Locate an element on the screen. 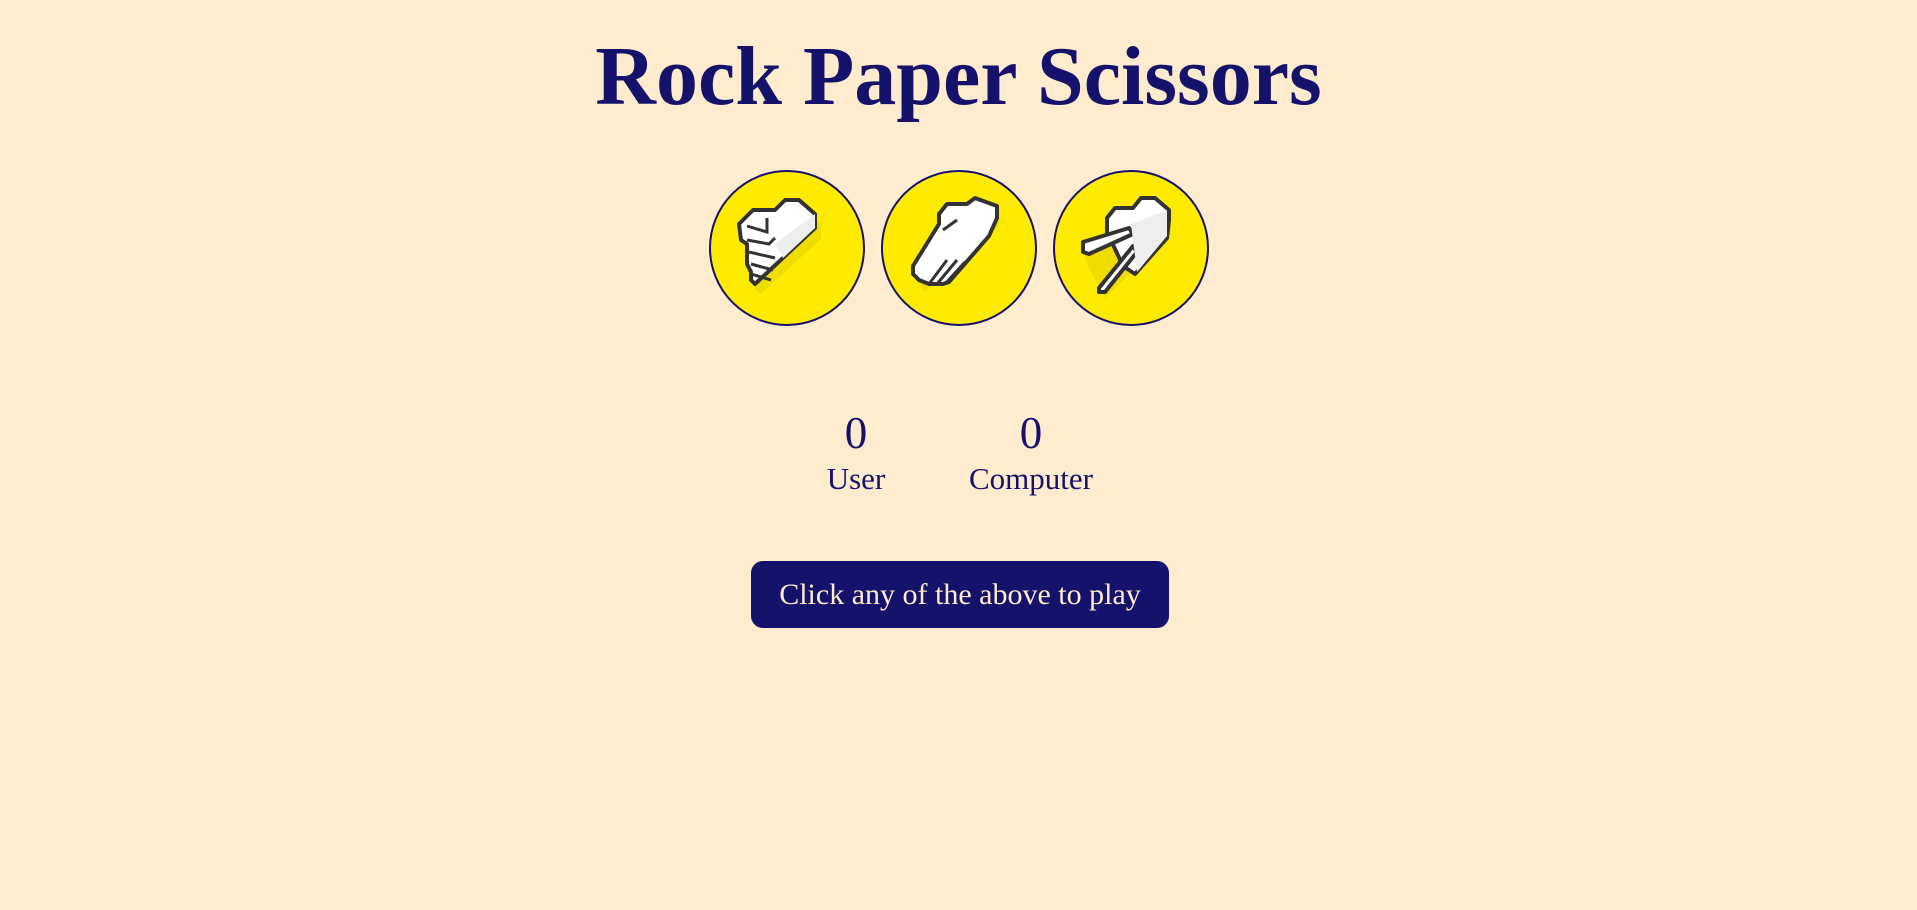 The height and width of the screenshot is (910, 1917). scissors-hand-icon is located at coordinates (1125, 247).